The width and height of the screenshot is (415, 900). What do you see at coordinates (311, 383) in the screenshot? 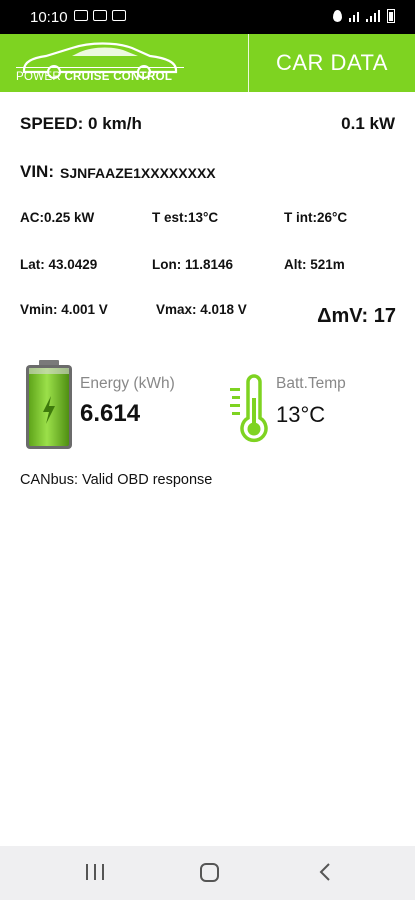
I see `battery-temp-label: Batt.Temp` at bounding box center [311, 383].